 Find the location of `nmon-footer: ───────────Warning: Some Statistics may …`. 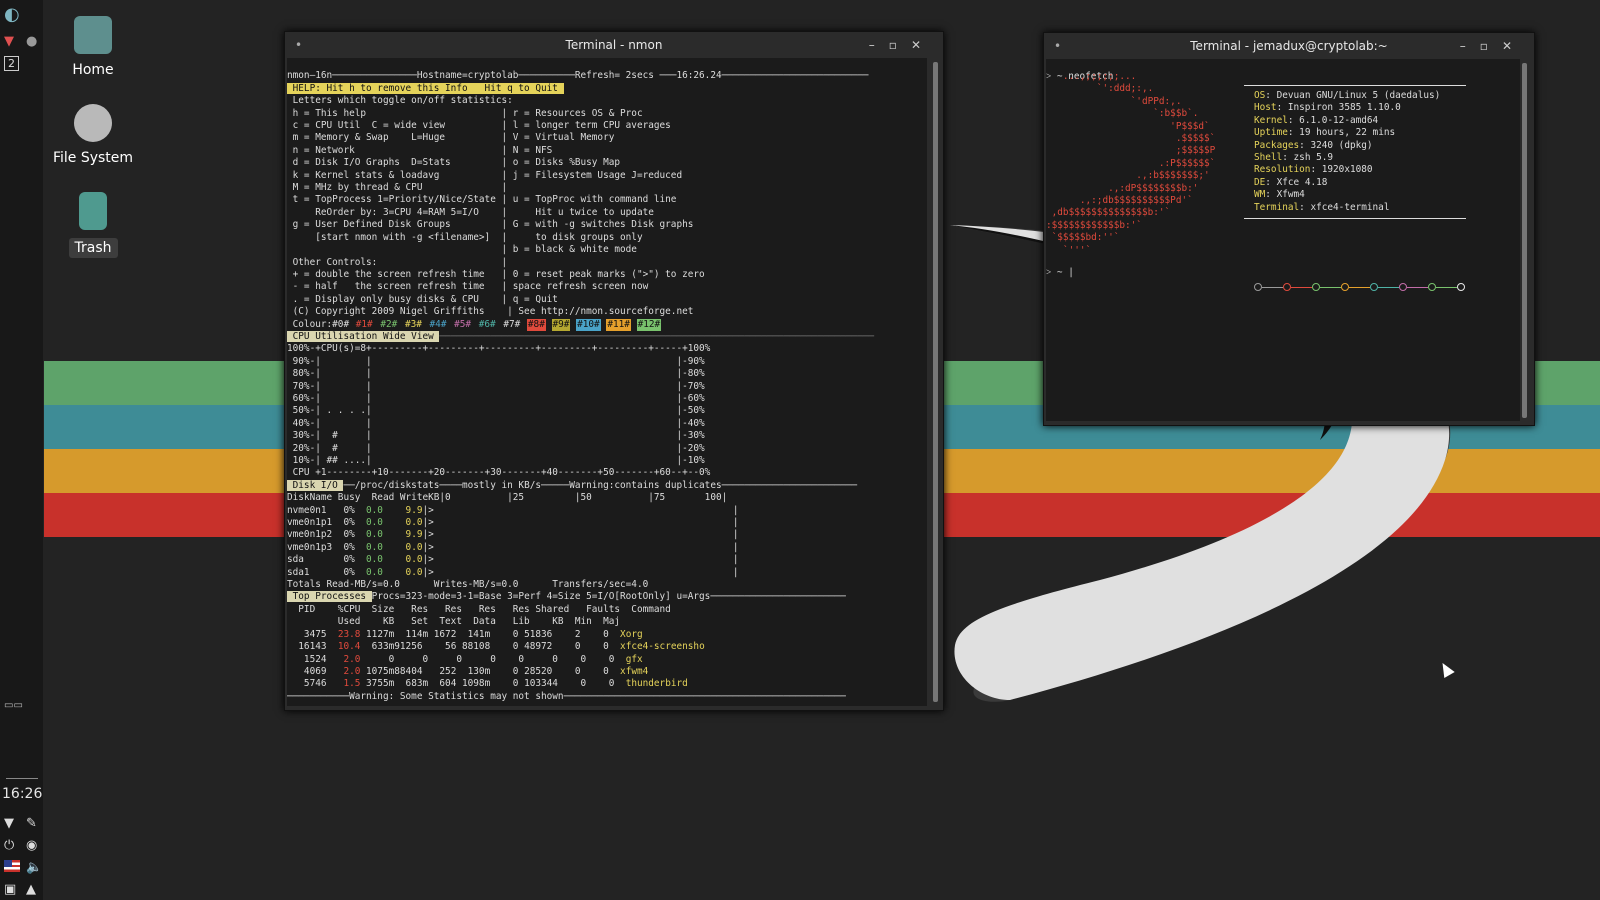

nmon-footer: ───────────Warning: Some Statistics may … is located at coordinates (566, 696).